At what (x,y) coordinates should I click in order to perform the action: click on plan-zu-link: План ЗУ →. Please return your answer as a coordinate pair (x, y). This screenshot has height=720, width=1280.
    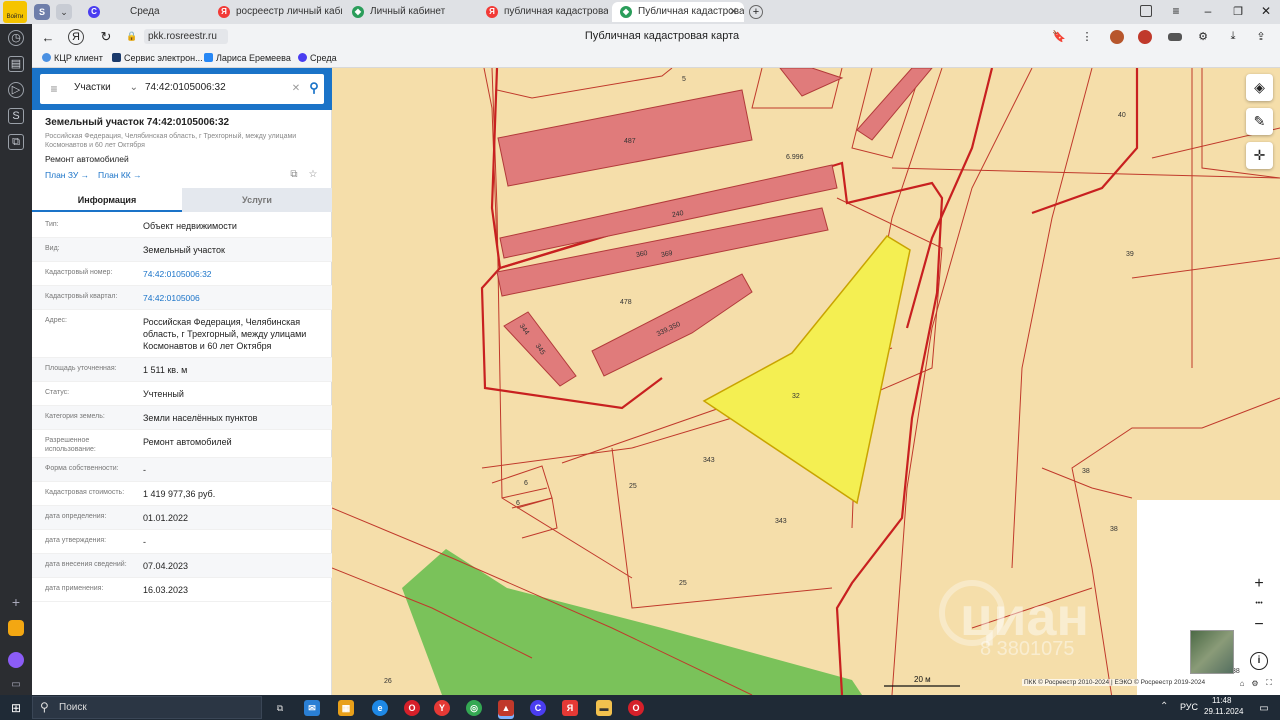
    Looking at the image, I should click on (67, 175).